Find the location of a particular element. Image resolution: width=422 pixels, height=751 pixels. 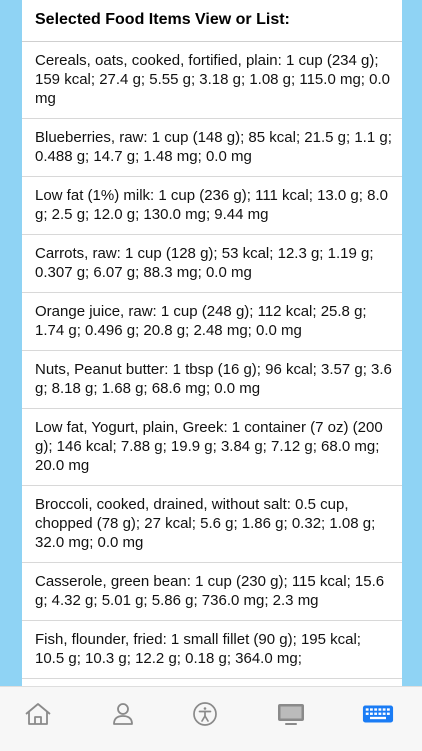

person-icon is located at coordinates (123, 714).